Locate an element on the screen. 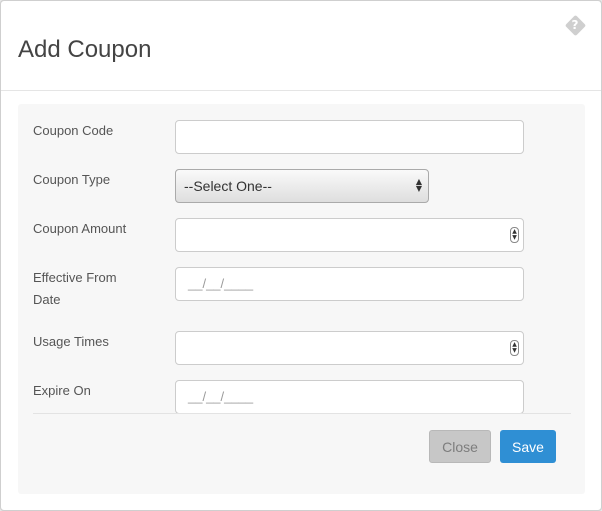 This screenshot has width=602, height=511. coupon-type-label: Coupon Type is located at coordinates (72, 179).